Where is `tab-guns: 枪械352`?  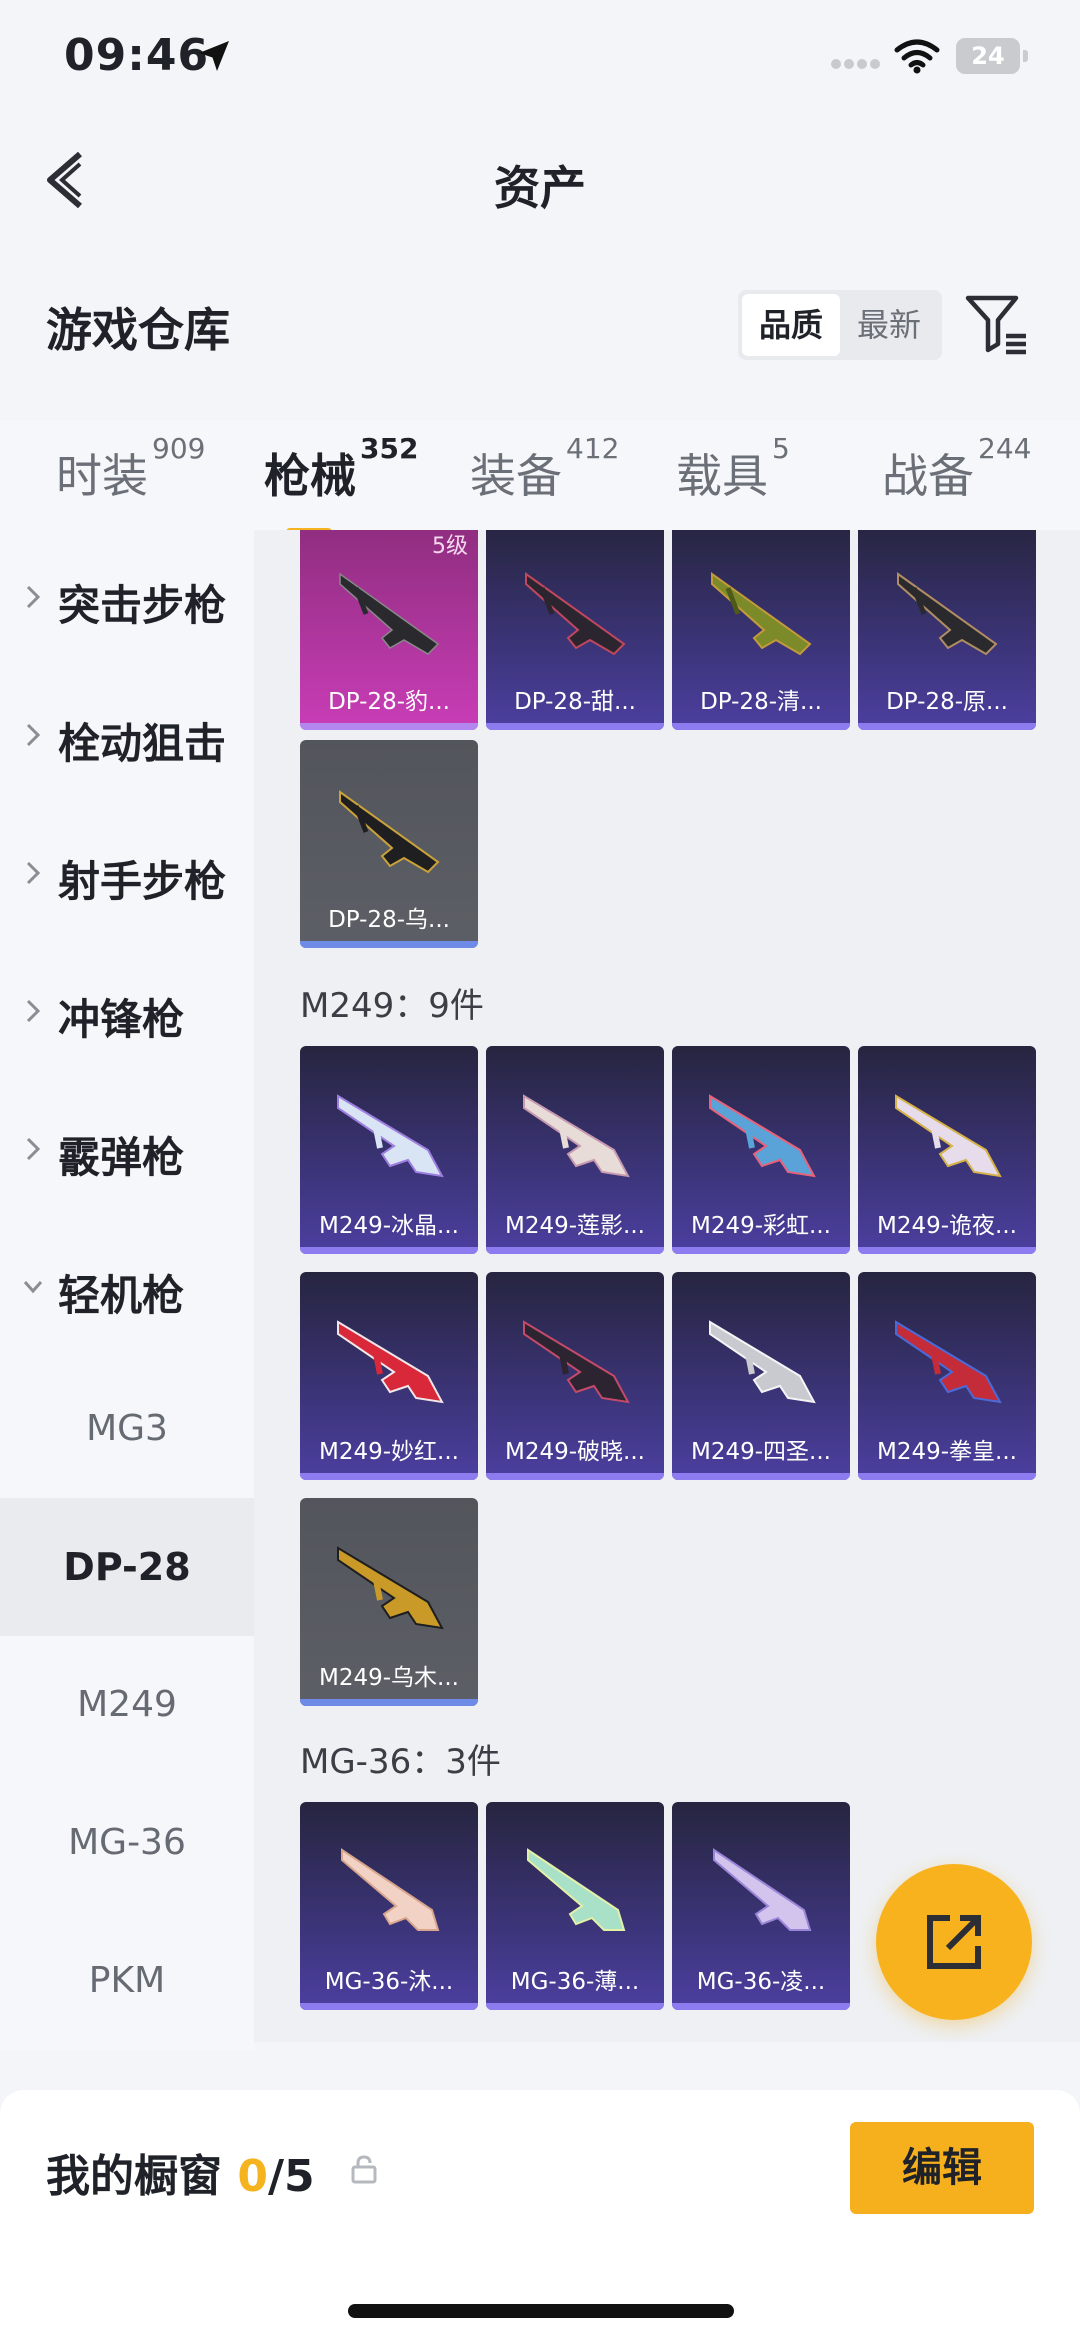 tab-guns: 枪械352 is located at coordinates (341, 484).